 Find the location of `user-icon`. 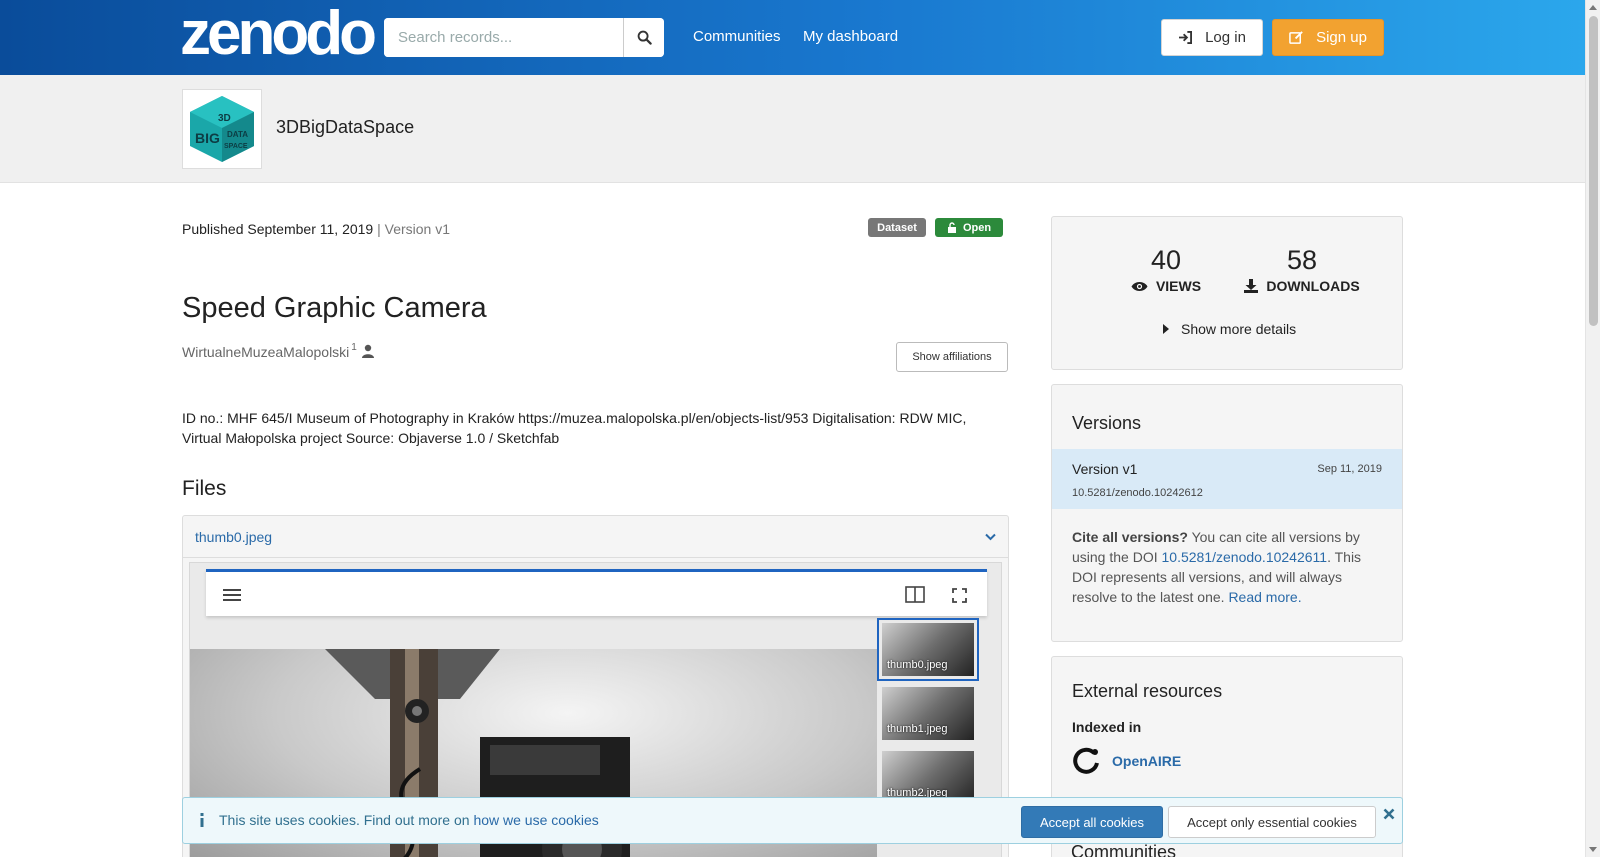

user-icon is located at coordinates (367, 351).